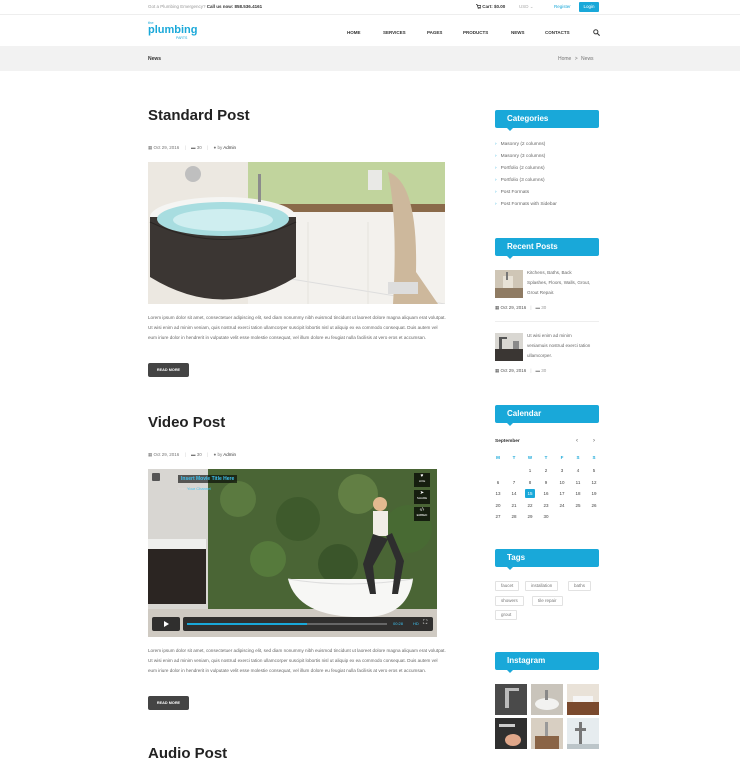 Image resolution: width=740 pixels, height=760 pixels. I want to click on hd-toggle: HD, so click(416, 623).